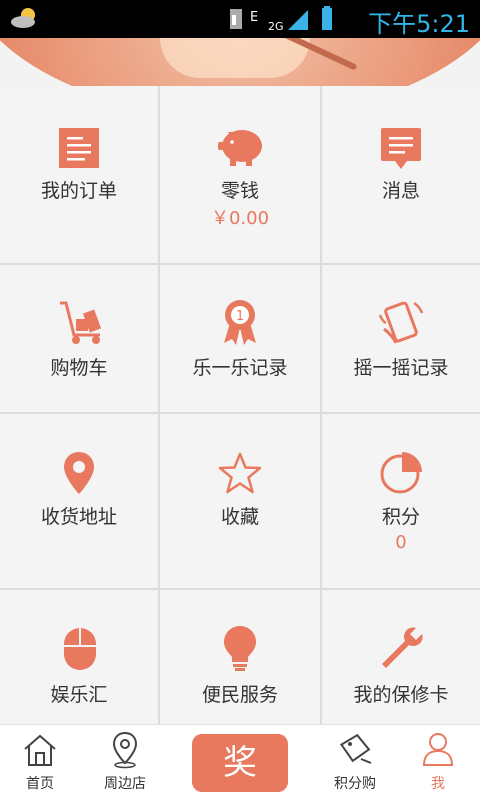 The height and width of the screenshot is (801, 480). I want to click on grid-item-services: 便民服务, so click(240, 657).